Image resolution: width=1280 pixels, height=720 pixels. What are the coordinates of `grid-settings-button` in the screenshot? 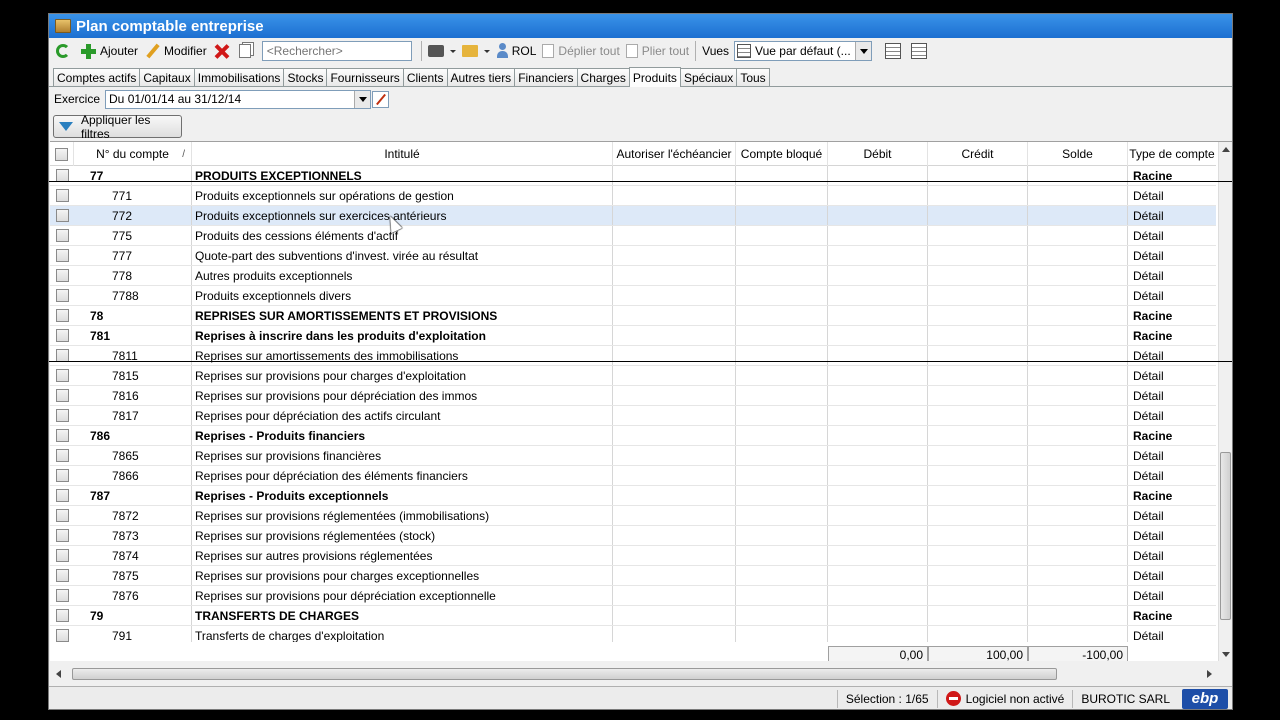 It's located at (895, 51).